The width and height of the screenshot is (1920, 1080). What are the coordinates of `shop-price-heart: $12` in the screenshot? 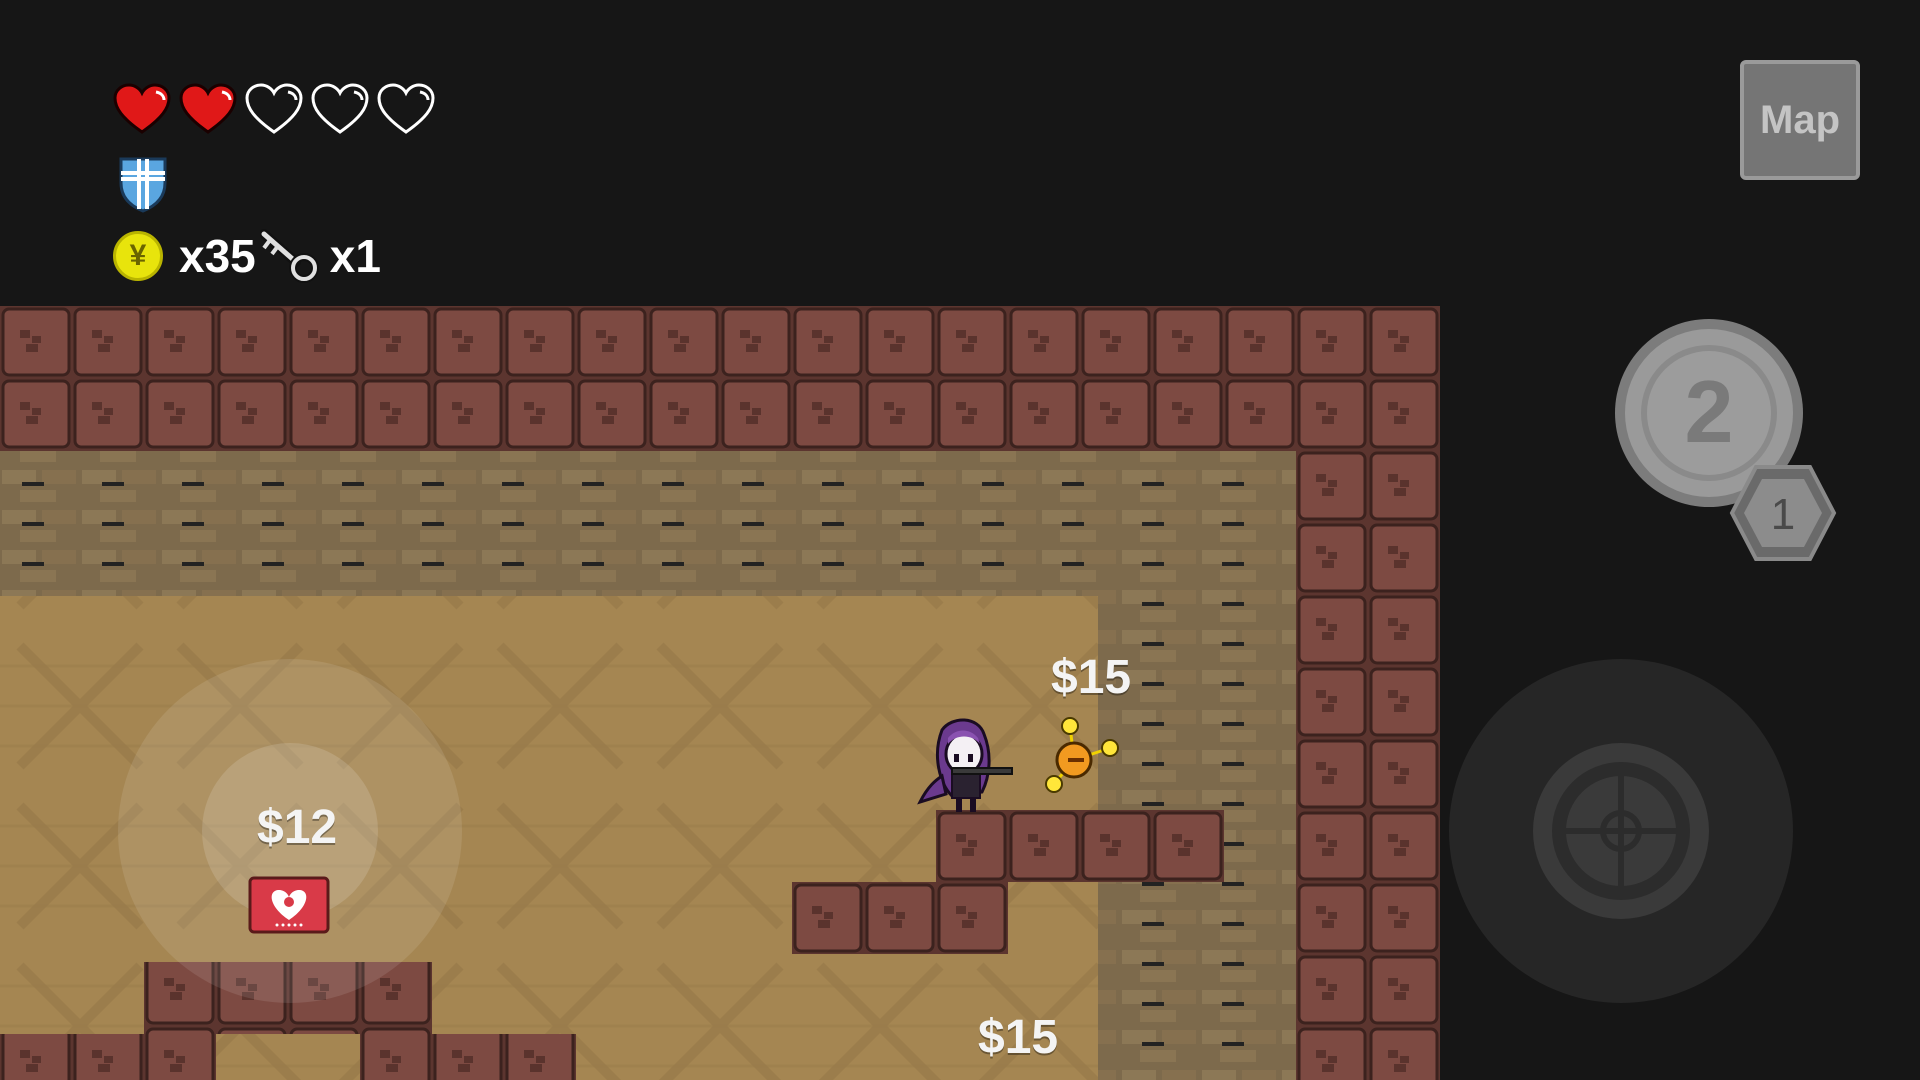 It's located at (297, 827).